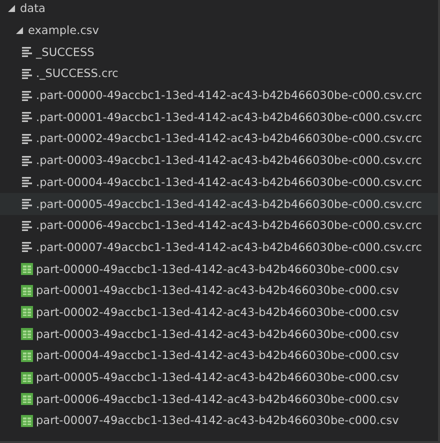 The image size is (440, 443). Describe the element at coordinates (219, 52) in the screenshot. I see `file-item: _SUCCESS` at that location.